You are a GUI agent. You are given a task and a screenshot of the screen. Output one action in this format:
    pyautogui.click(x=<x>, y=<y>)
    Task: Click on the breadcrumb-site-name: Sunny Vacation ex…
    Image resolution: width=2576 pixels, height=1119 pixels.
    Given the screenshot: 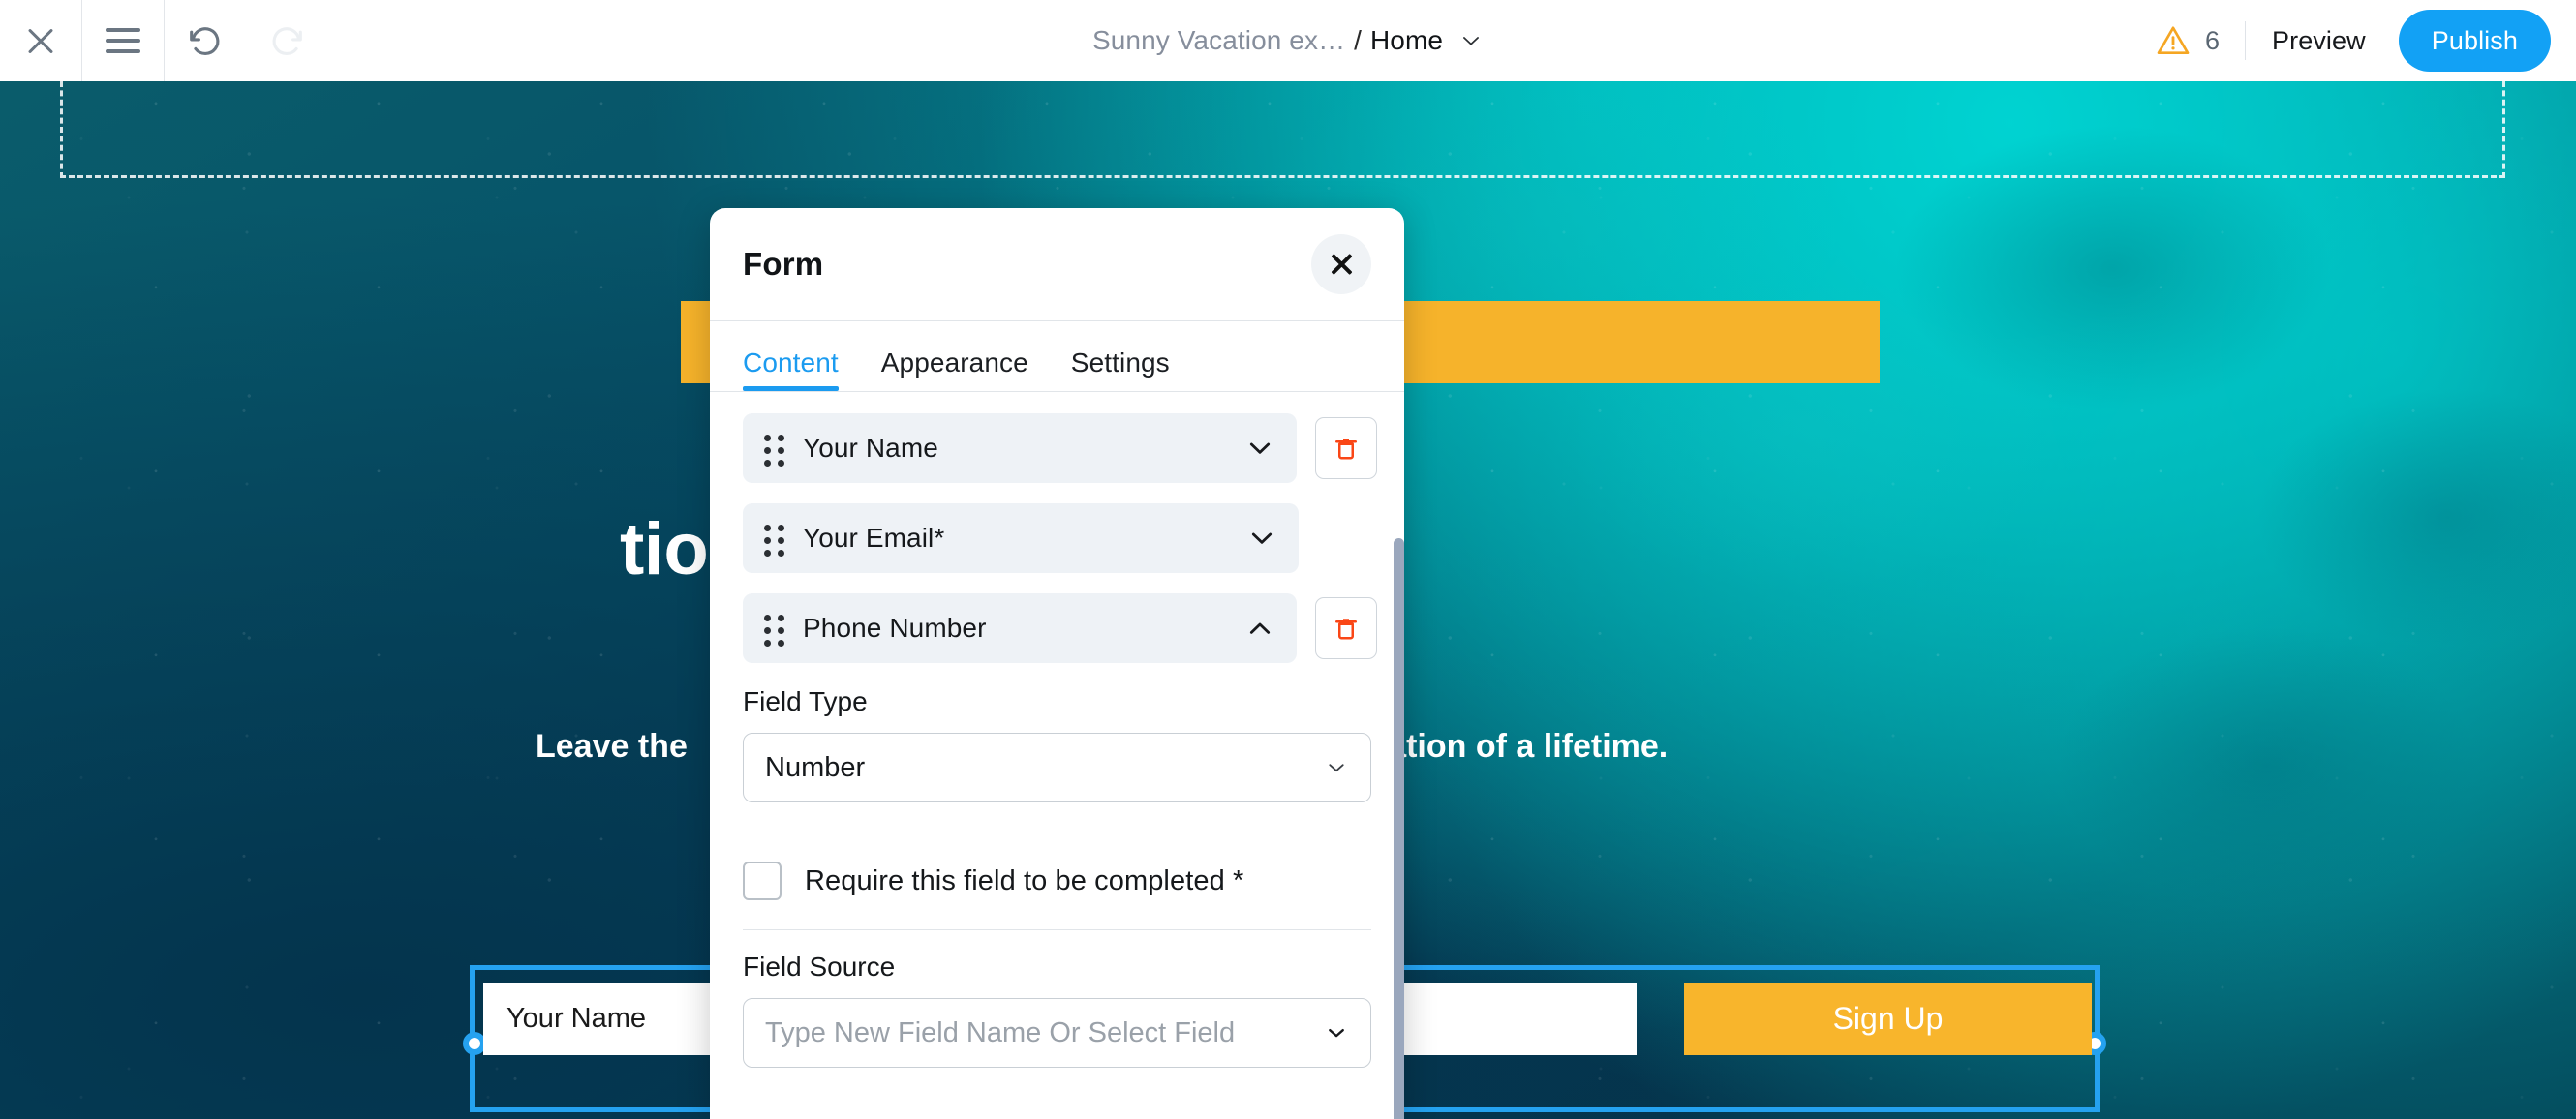 What is the action you would take?
    pyautogui.click(x=1218, y=40)
    